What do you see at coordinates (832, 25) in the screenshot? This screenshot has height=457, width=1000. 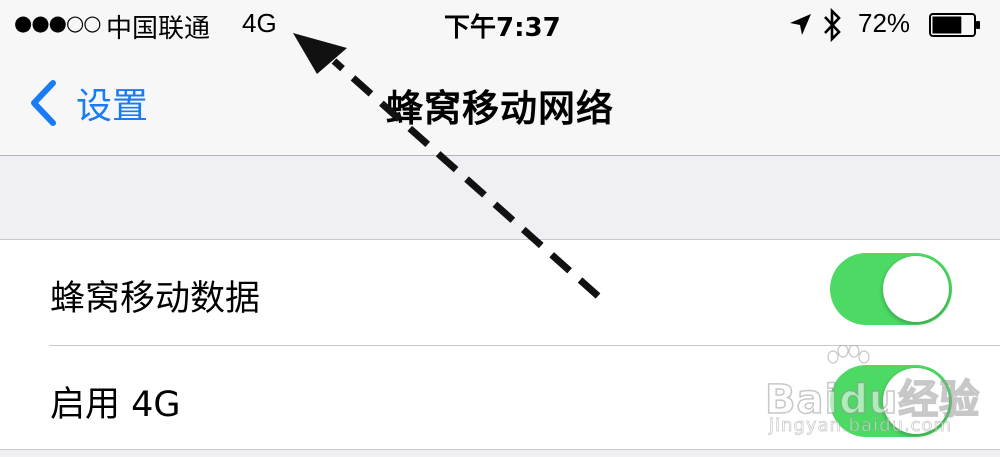 I see `bluetooth-icon` at bounding box center [832, 25].